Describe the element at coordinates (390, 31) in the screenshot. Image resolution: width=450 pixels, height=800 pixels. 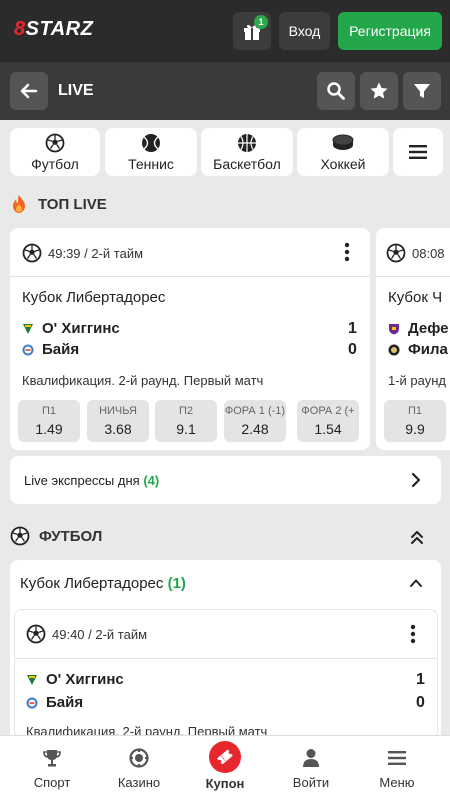
I see `register-button: Регистрация` at that location.